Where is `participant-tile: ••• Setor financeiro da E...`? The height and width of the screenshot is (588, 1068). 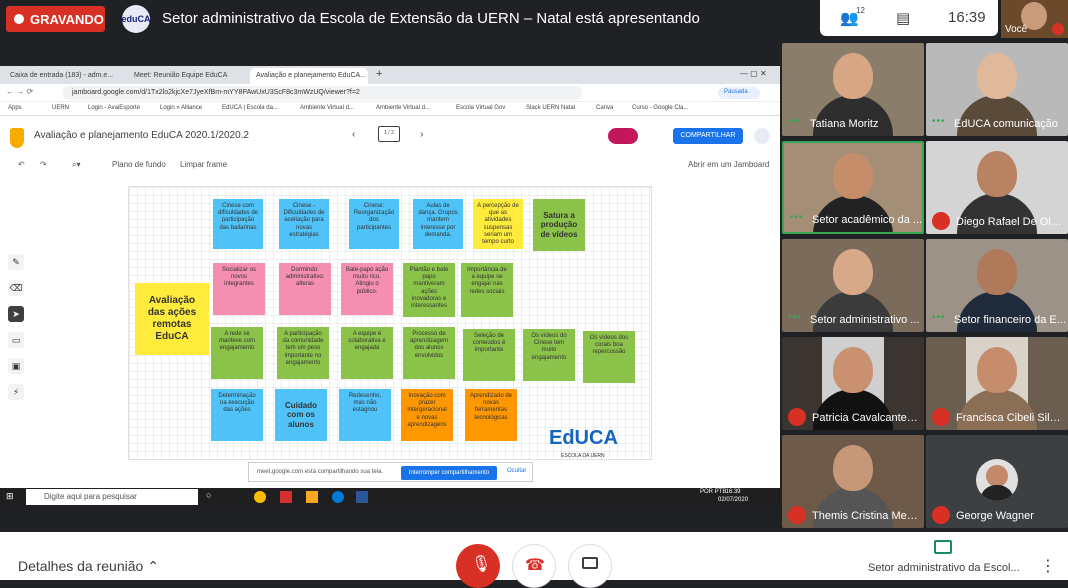 participant-tile: ••• Setor financeiro da E... is located at coordinates (997, 285).